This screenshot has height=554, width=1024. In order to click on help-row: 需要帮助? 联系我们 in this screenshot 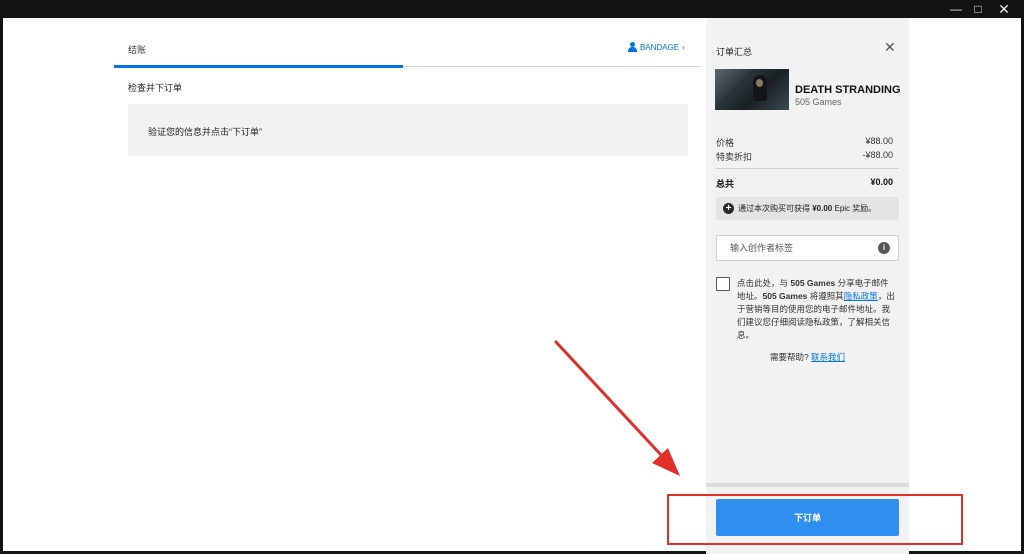, I will do `click(807, 357)`.